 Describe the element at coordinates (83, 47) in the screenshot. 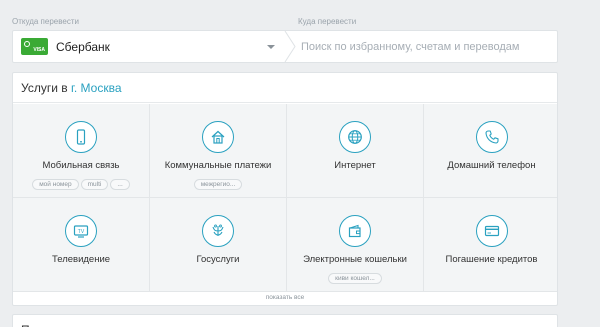

I see `bank-name: Сбербанк` at that location.